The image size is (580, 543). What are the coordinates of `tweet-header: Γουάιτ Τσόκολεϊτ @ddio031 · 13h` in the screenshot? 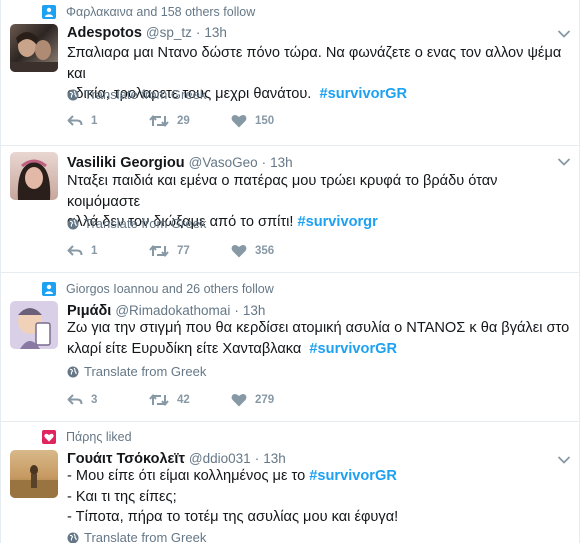 It's located at (176, 459).